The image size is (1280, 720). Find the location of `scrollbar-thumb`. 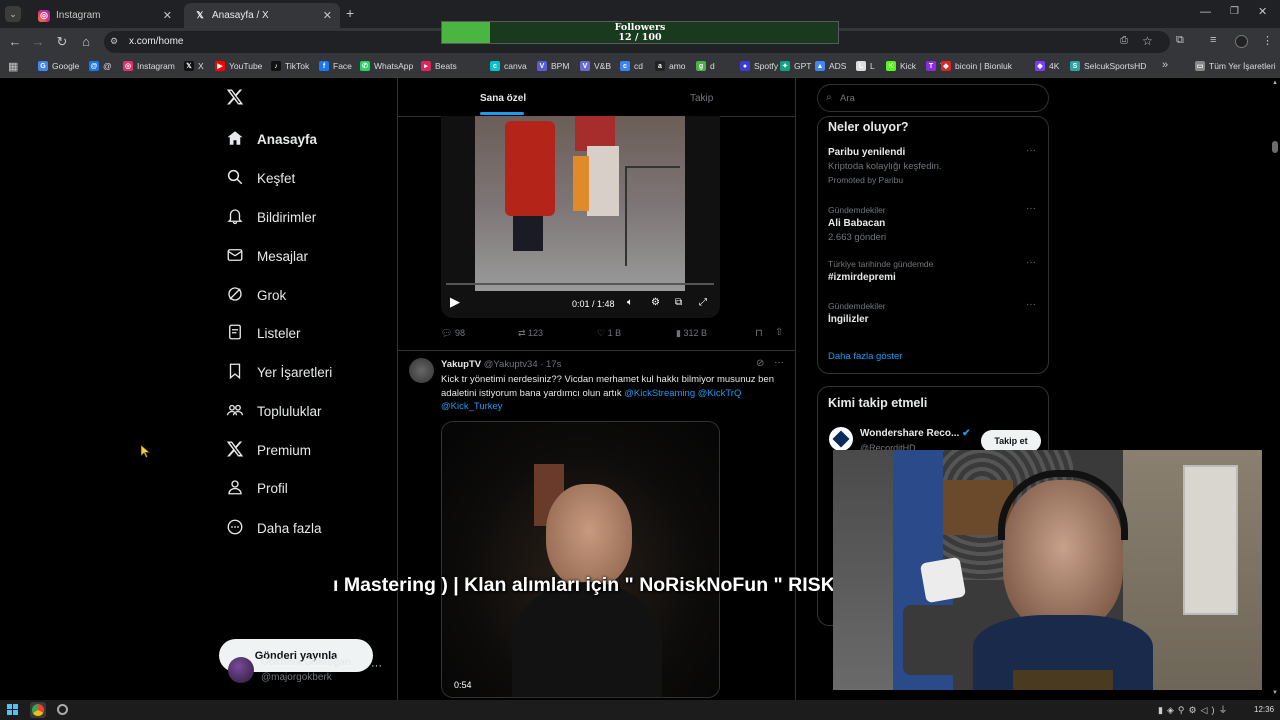

scrollbar-thumb is located at coordinates (1275, 147).